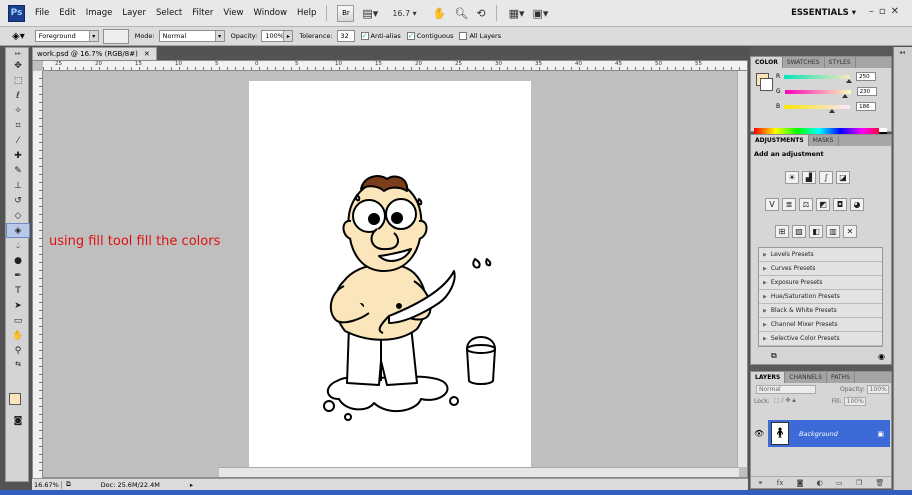  Describe the element at coordinates (18, 155) in the screenshot. I see `healing-brush-tool-icon: ✚` at that location.